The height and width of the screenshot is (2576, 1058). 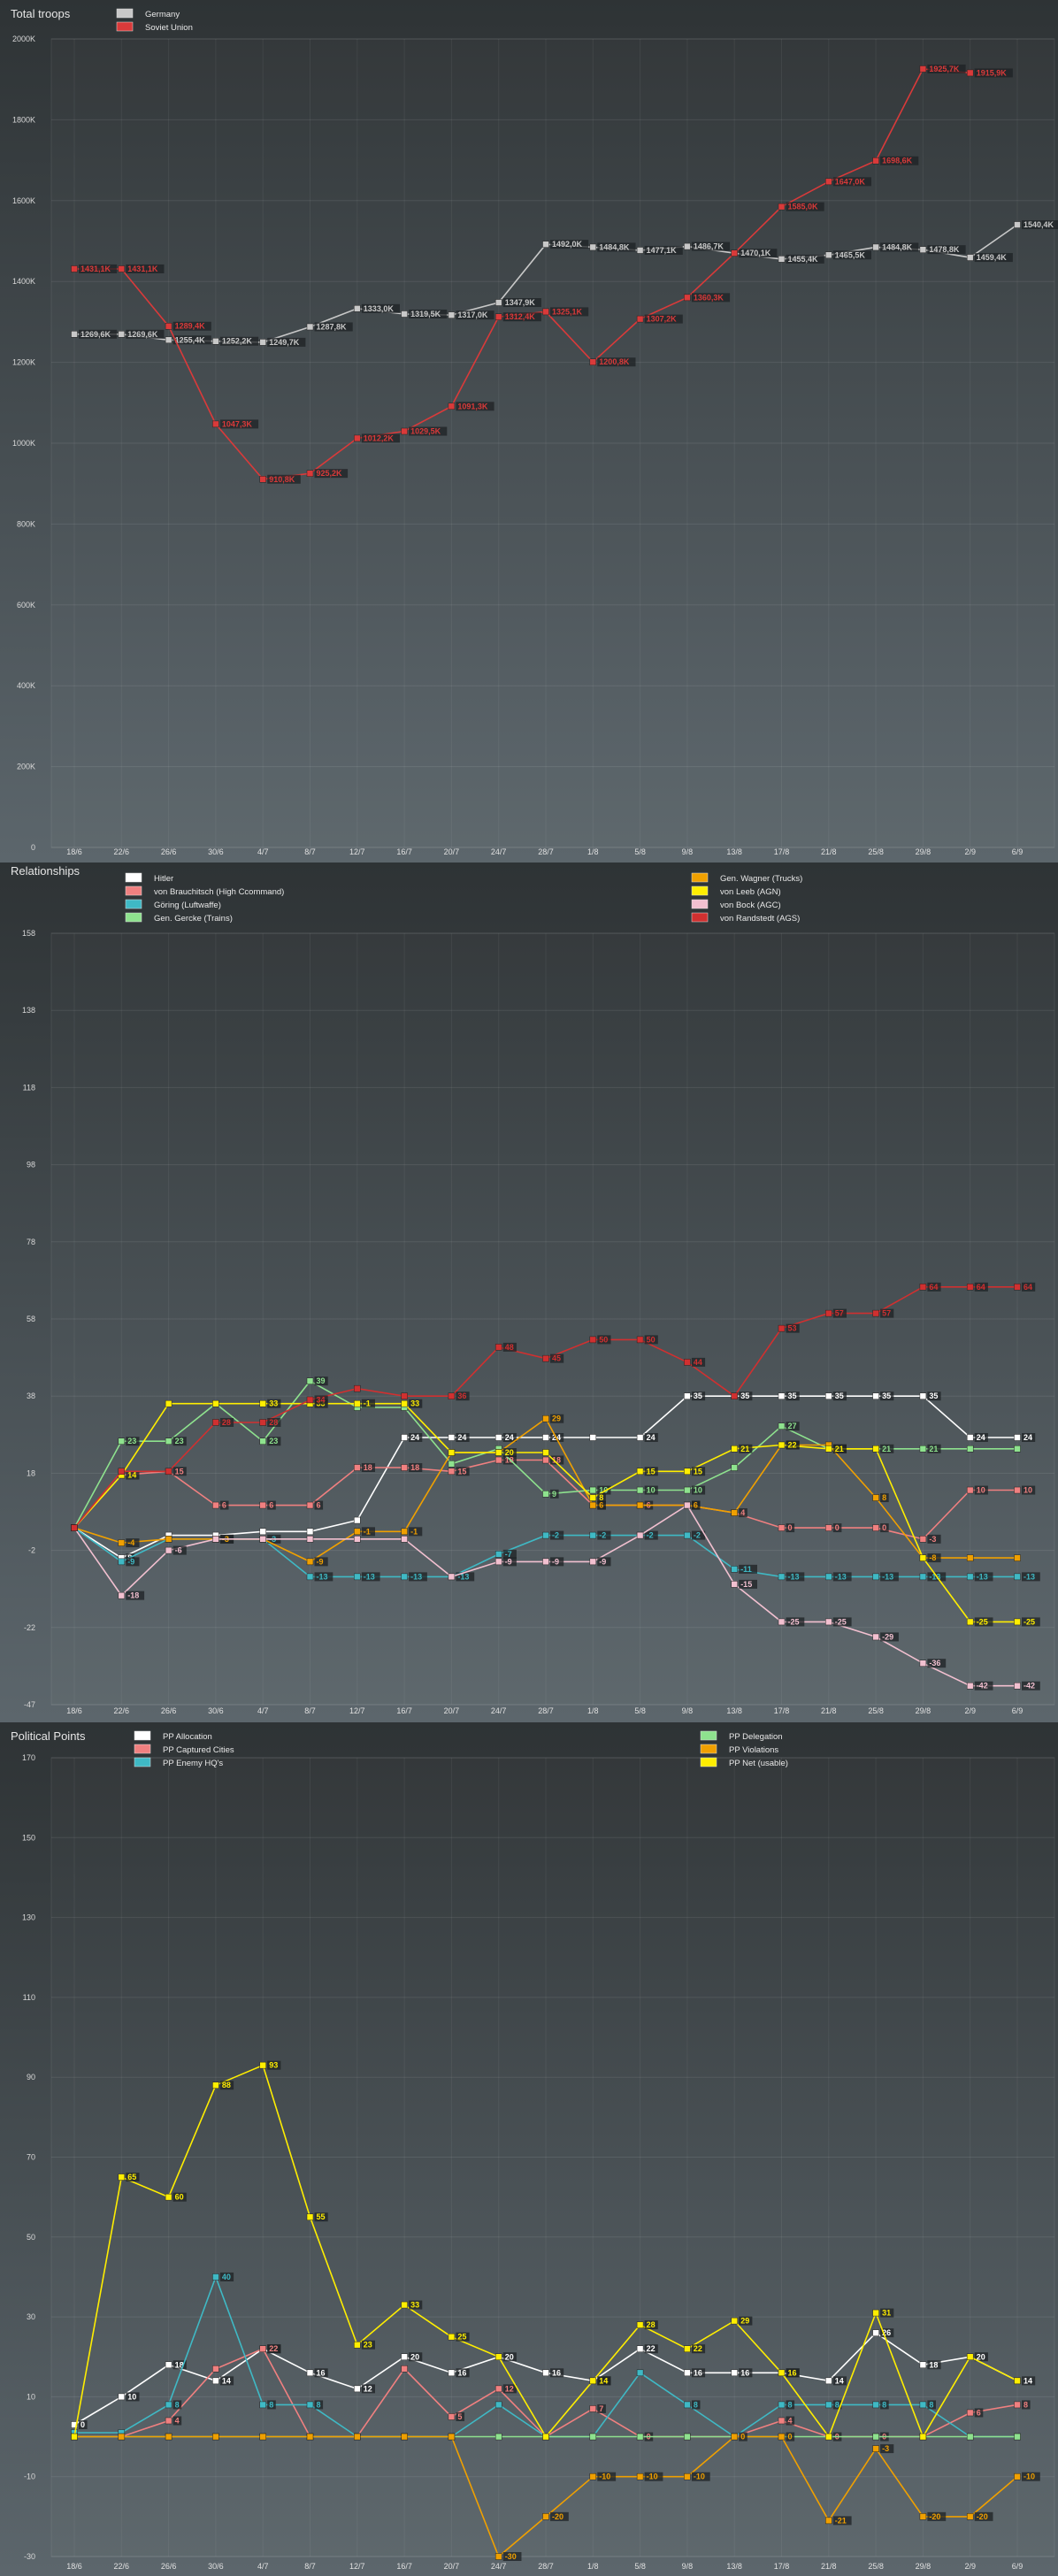 What do you see at coordinates (369, 1576) in the screenshot?
I see `data-label: -13` at bounding box center [369, 1576].